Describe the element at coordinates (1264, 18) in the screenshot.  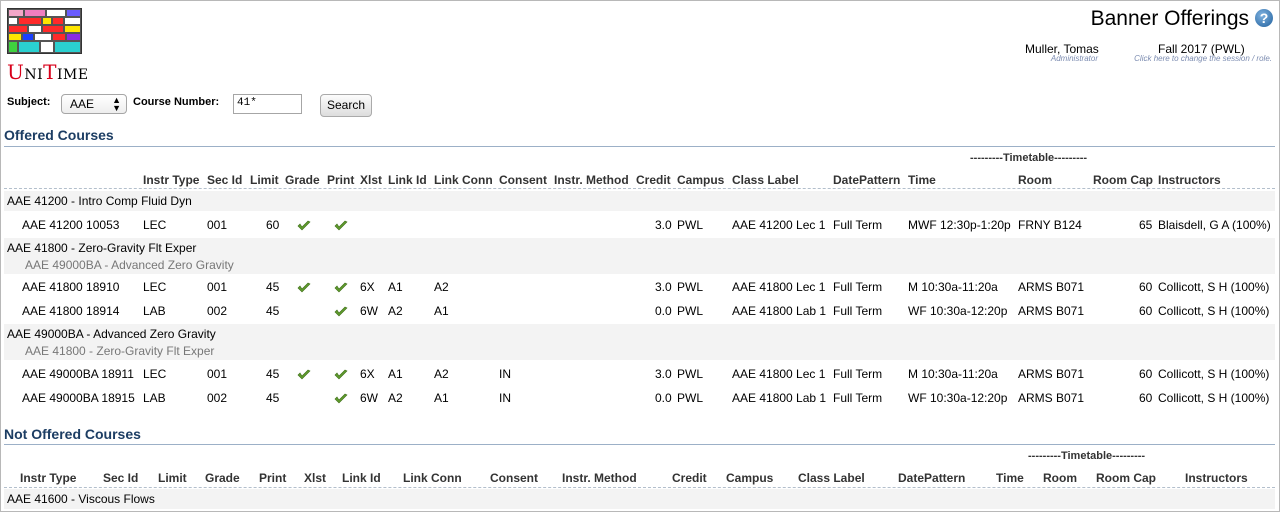
I see `help-icon: ?` at that location.